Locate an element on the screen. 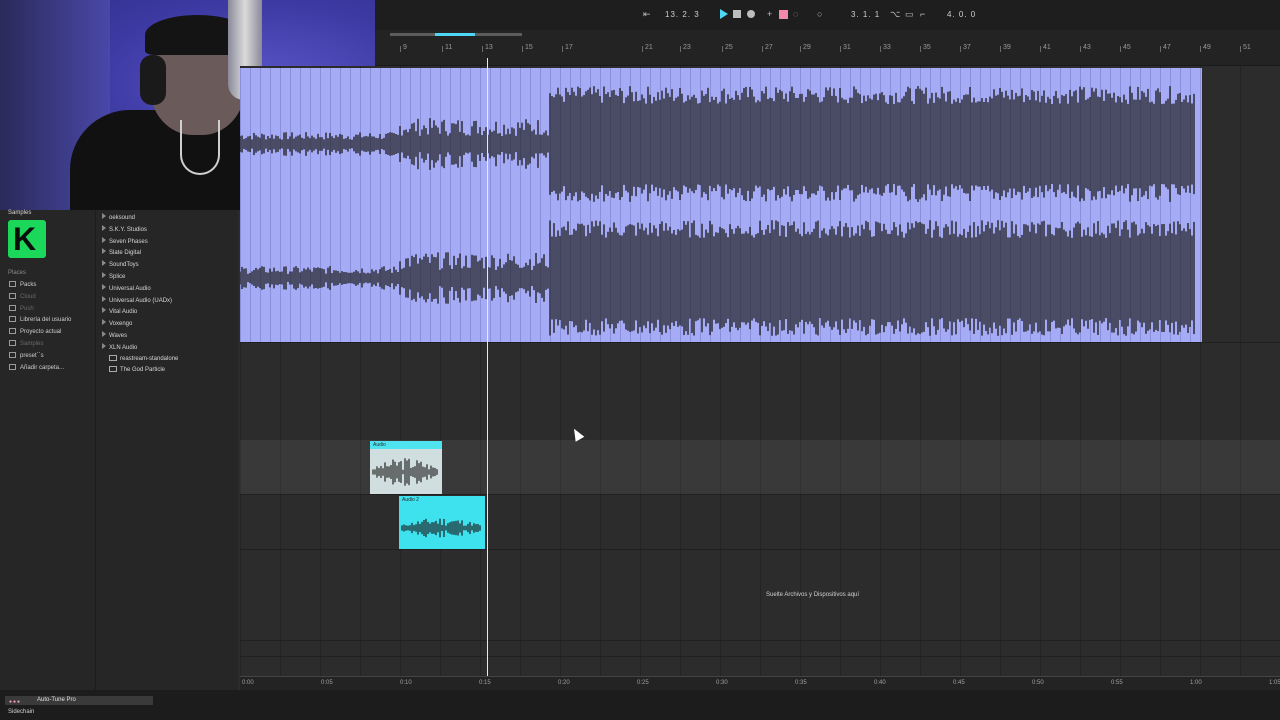 The height and width of the screenshot is (720, 1280). browser-item: Universal Audio is located at coordinates (126, 288).